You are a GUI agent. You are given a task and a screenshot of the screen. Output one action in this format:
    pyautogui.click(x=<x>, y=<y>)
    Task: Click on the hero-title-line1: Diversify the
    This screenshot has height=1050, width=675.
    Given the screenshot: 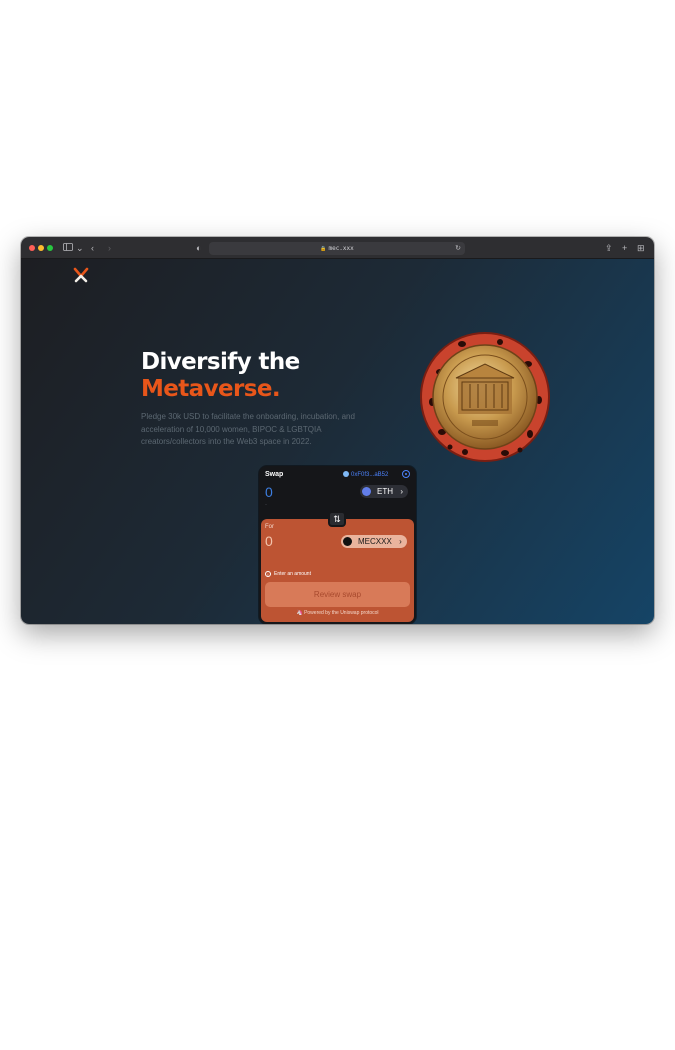 What is the action you would take?
    pyautogui.click(x=220, y=362)
    